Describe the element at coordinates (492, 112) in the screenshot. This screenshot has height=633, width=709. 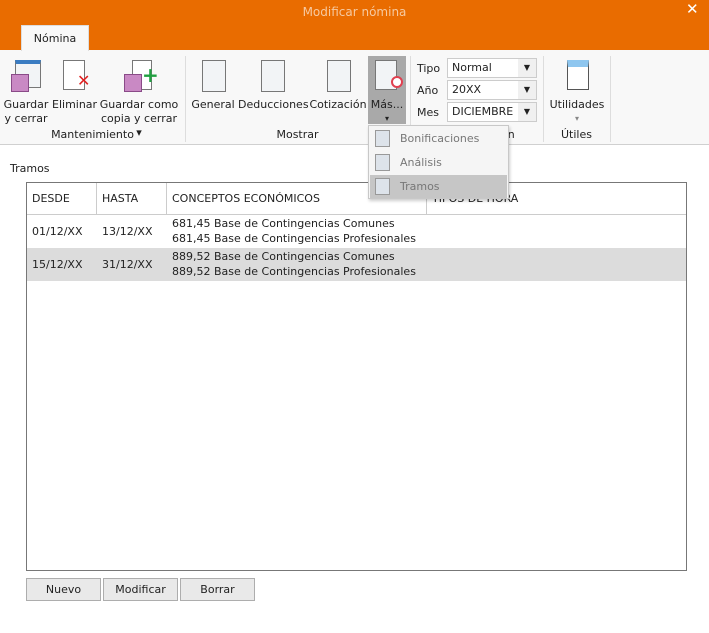
I see `mes-select: DICIEMBRE ▼` at that location.